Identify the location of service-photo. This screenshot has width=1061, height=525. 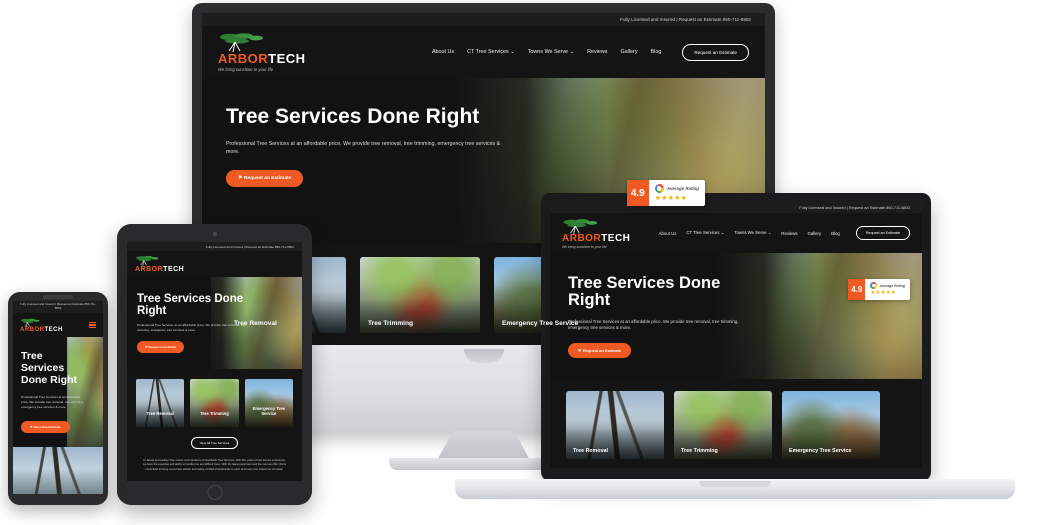
(214, 403).